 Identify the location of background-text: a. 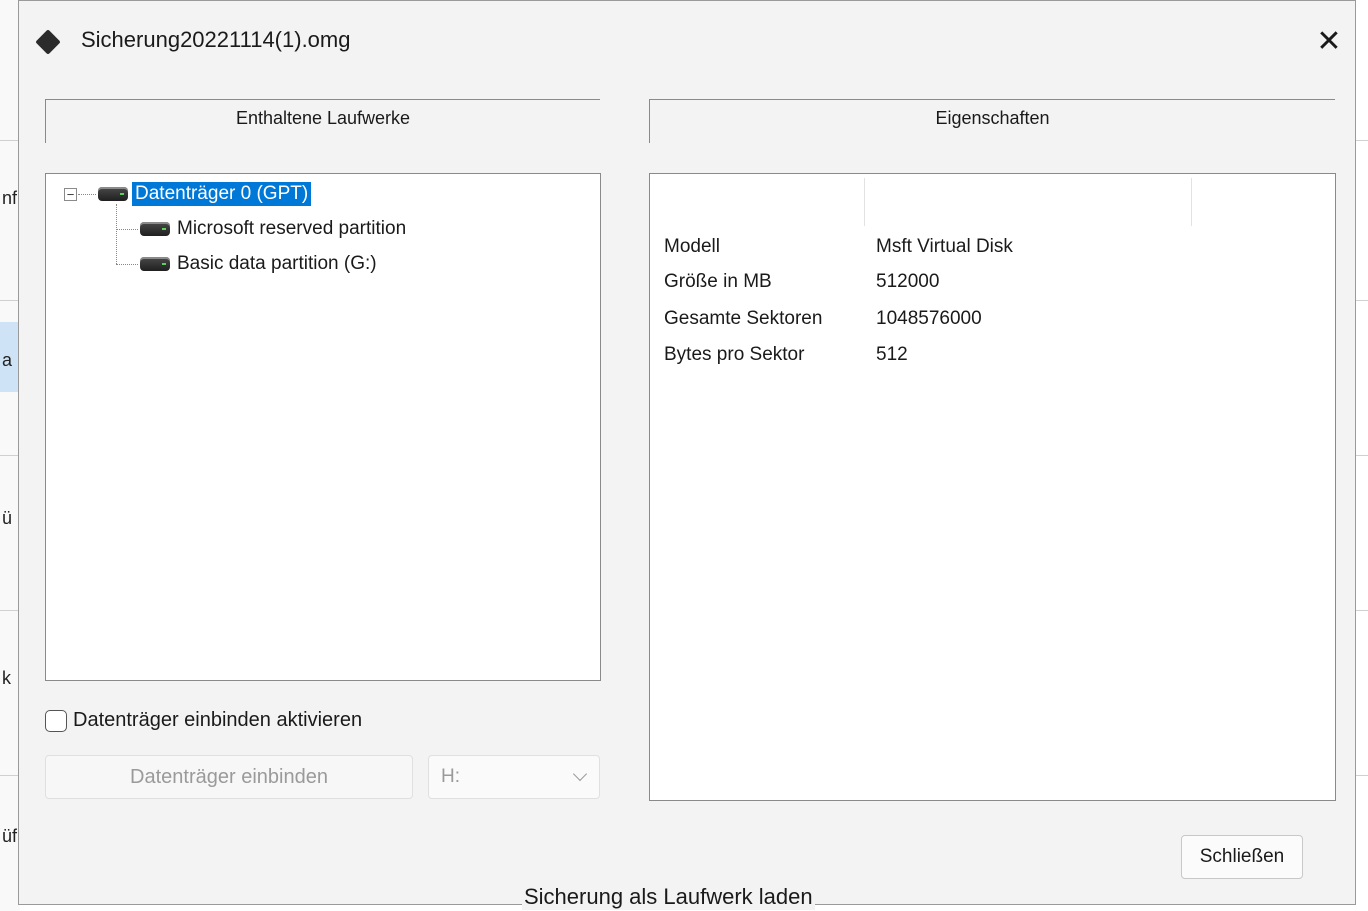
(7, 360).